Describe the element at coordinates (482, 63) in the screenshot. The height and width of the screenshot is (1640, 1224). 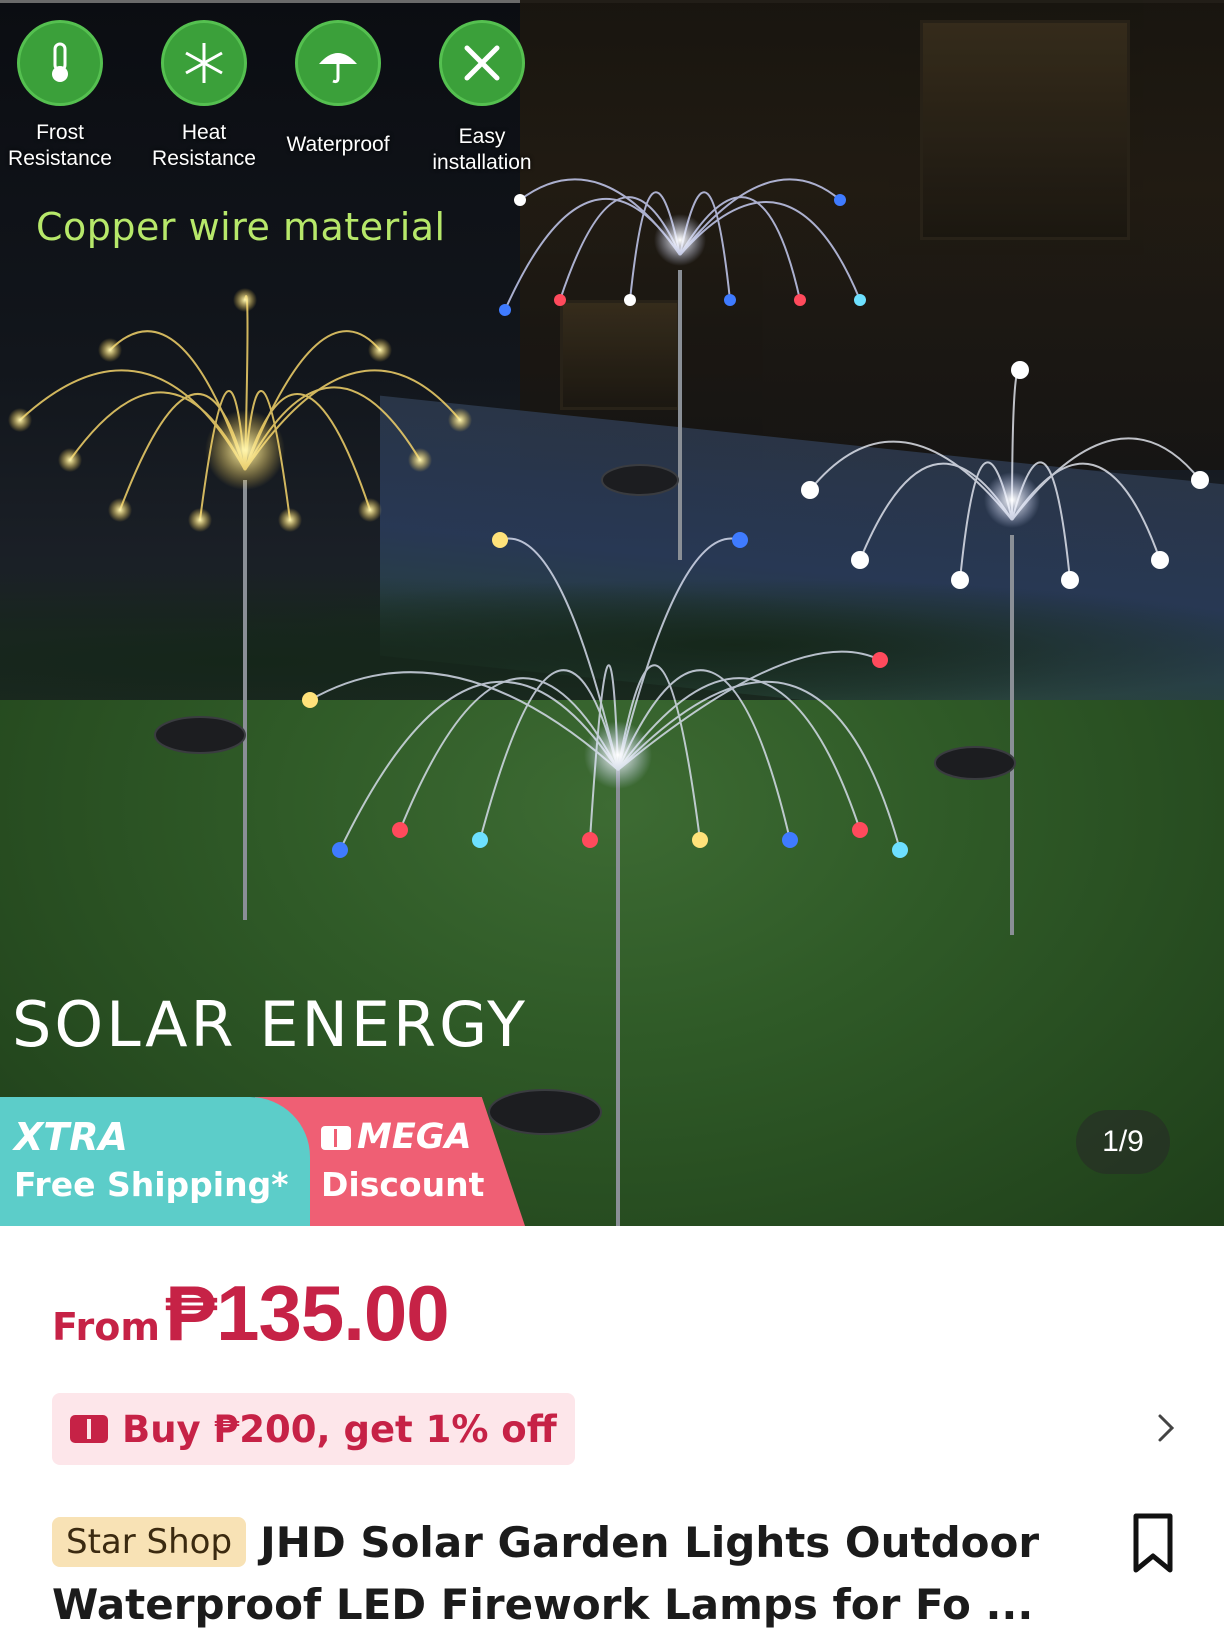
I see `tools-icon` at that location.